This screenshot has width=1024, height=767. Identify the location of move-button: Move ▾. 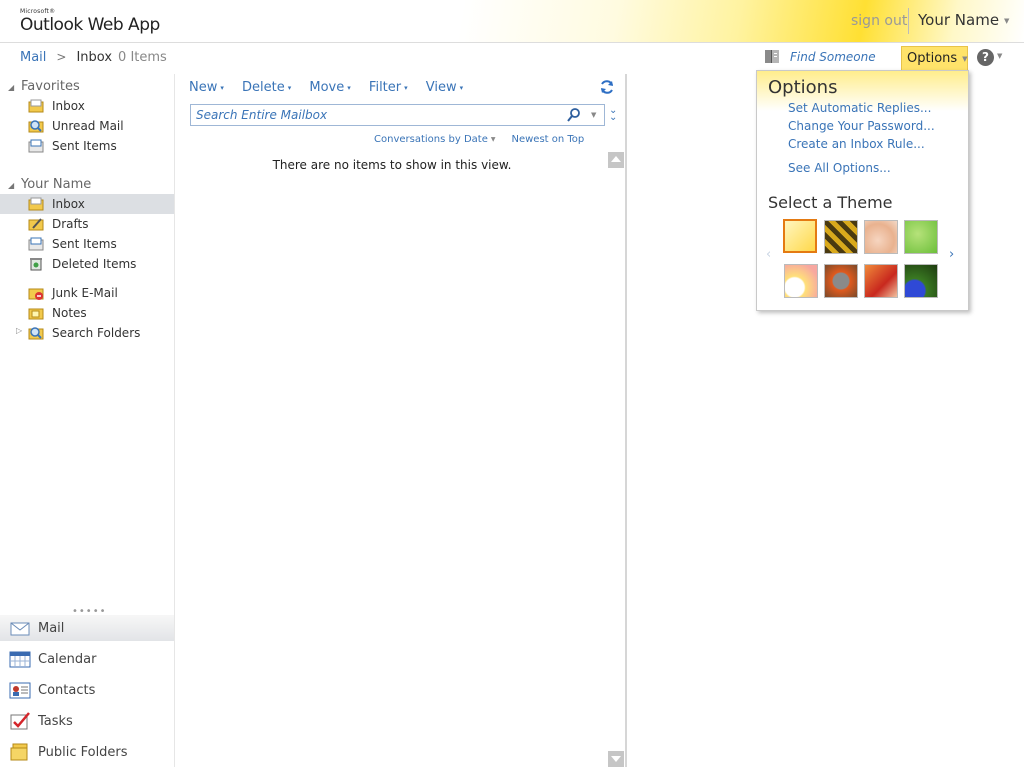
(329, 87).